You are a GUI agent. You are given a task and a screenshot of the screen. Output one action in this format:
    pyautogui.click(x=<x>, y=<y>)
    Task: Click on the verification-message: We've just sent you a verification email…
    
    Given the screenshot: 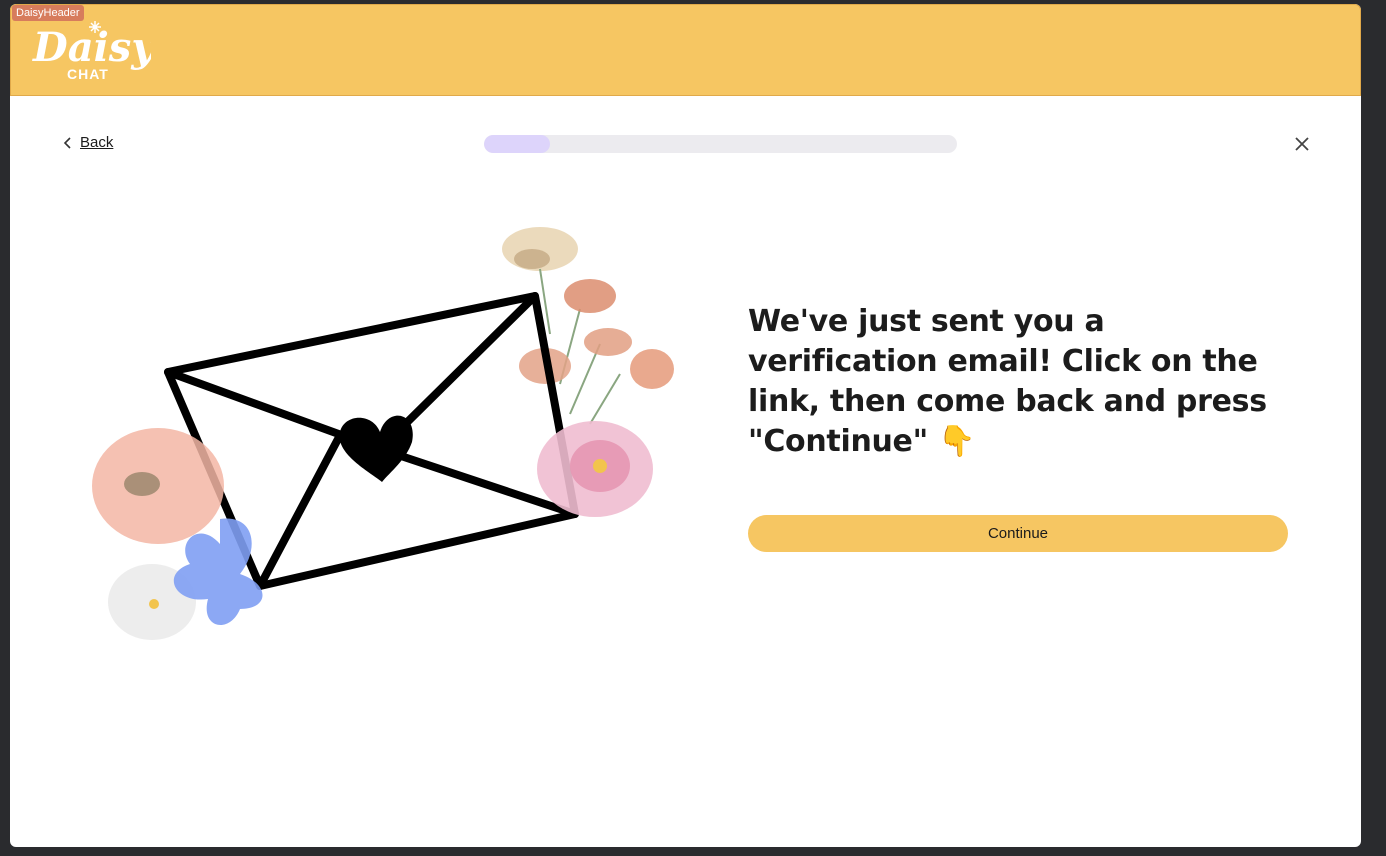 What is the action you would take?
    pyautogui.click(x=1007, y=381)
    